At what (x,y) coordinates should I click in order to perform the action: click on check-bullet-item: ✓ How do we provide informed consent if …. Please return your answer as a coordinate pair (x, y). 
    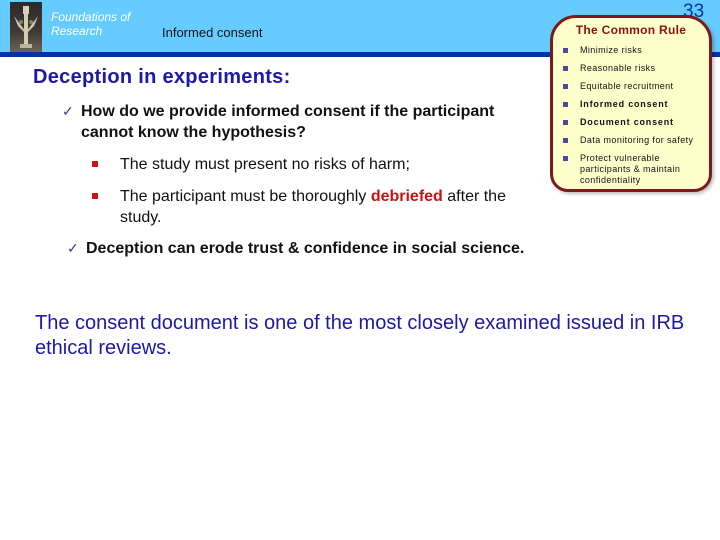
    Looking at the image, I should click on (304, 122).